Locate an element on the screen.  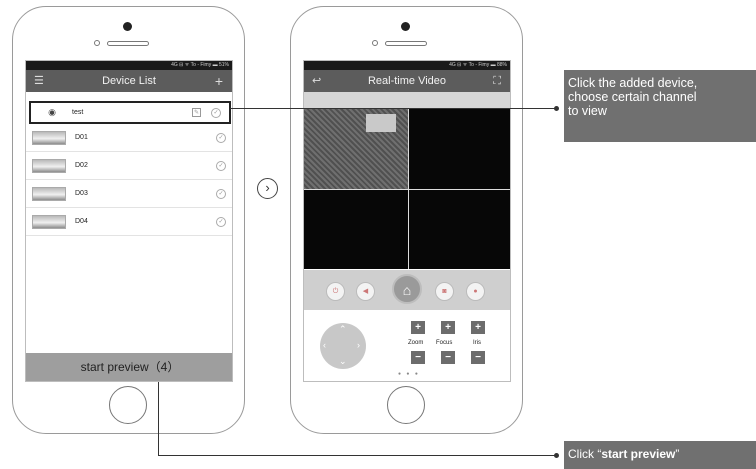
page-title: Device List is located at coordinates (129, 81).